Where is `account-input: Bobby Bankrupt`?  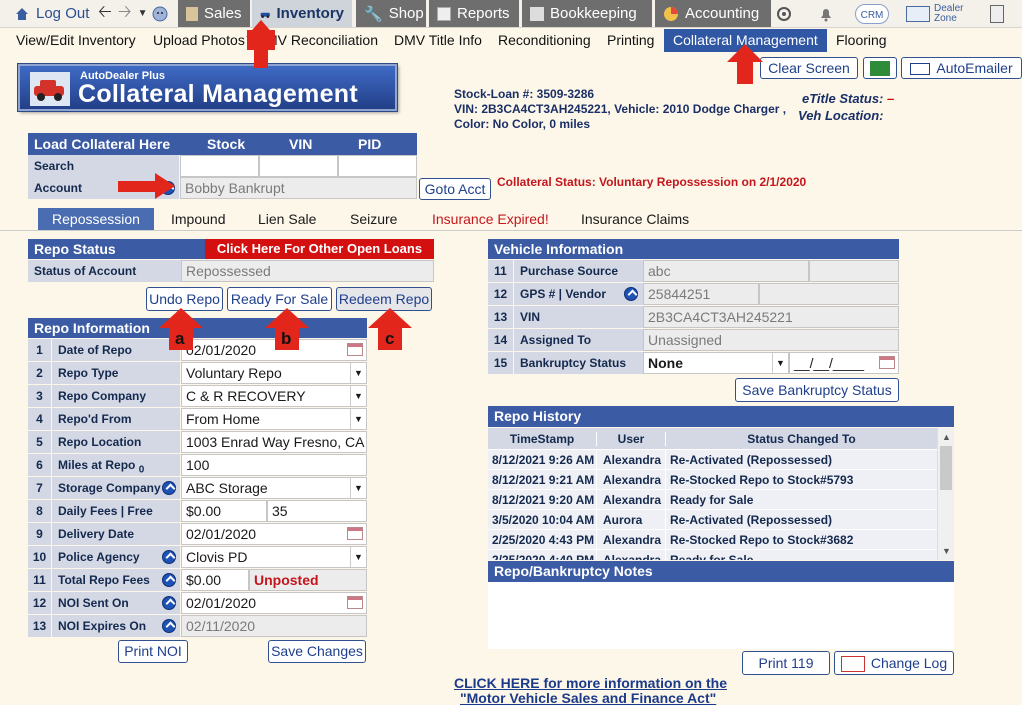 account-input: Bobby Bankrupt is located at coordinates (298, 188).